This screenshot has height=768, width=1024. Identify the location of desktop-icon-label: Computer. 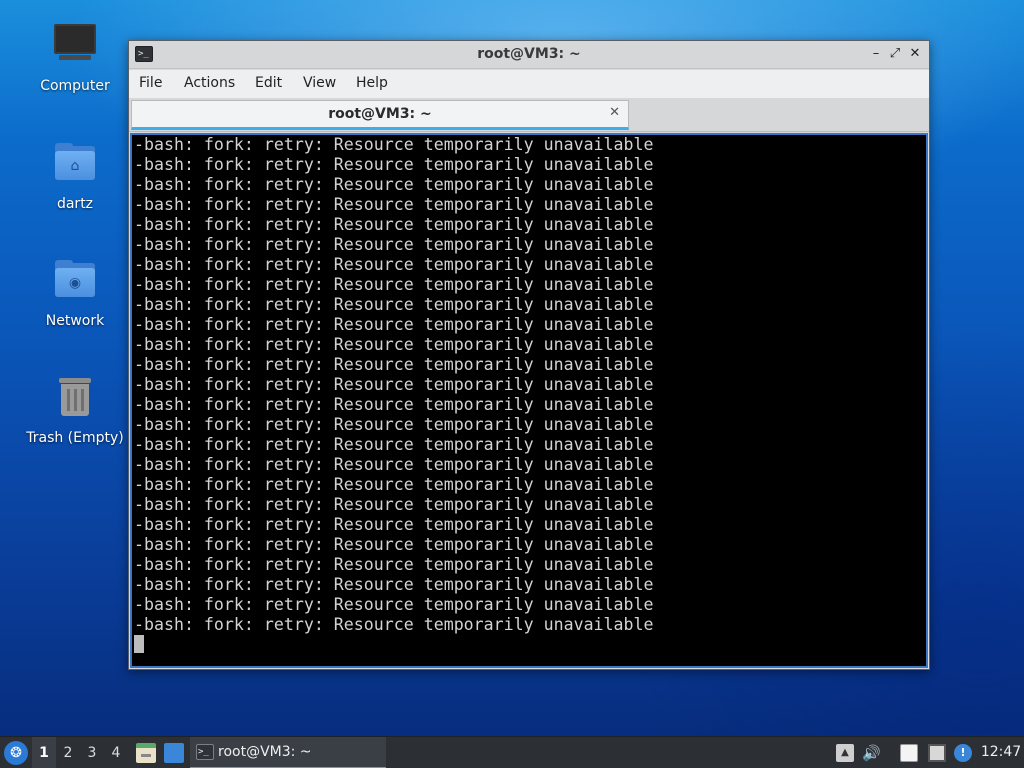
(75, 86).